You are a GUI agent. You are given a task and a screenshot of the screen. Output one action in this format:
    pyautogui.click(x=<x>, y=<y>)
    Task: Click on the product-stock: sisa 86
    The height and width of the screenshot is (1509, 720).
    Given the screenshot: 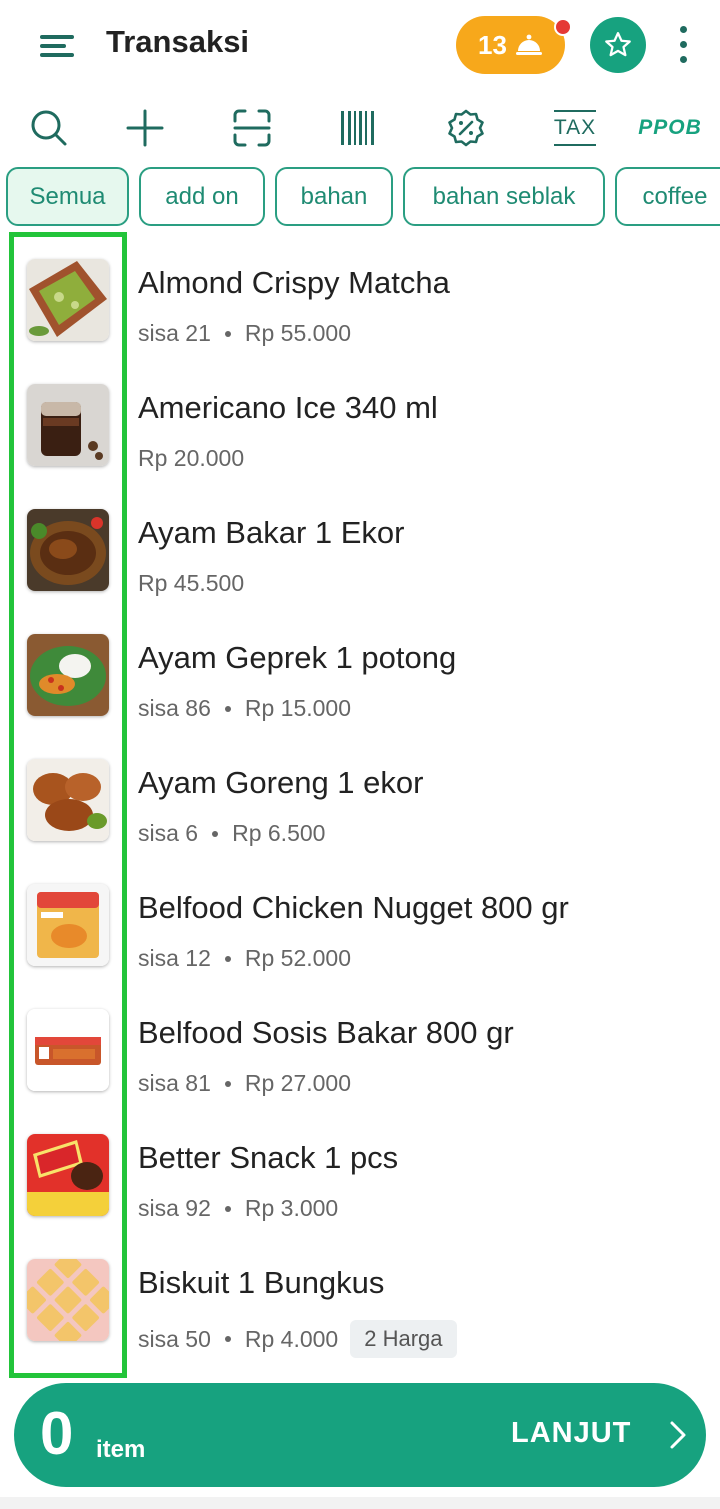 What is the action you would take?
    pyautogui.click(x=174, y=708)
    